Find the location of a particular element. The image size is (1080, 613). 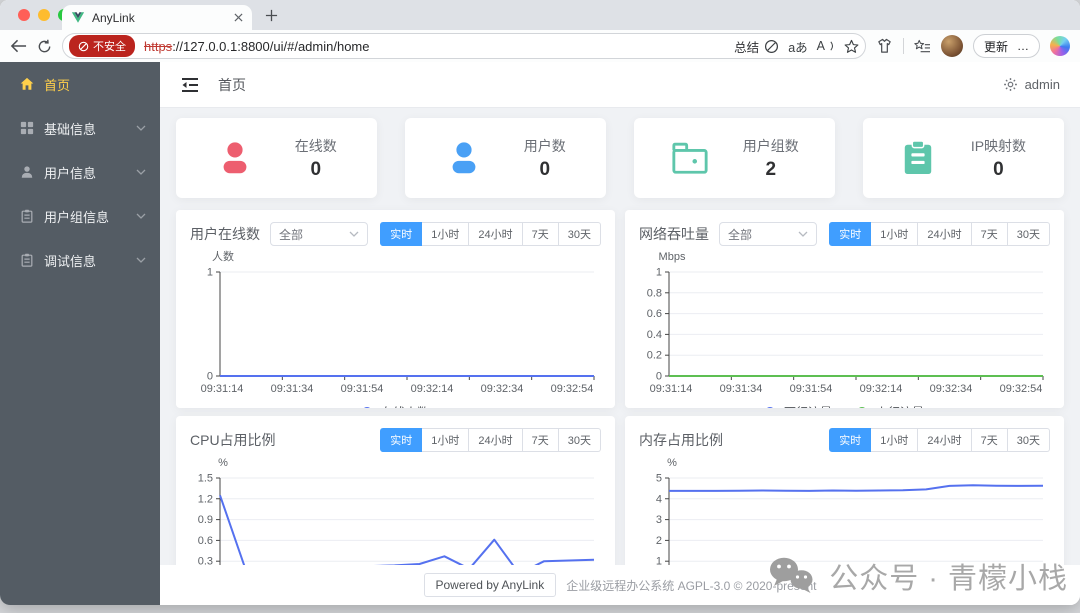

close-tab-icon is located at coordinates (238, 17).